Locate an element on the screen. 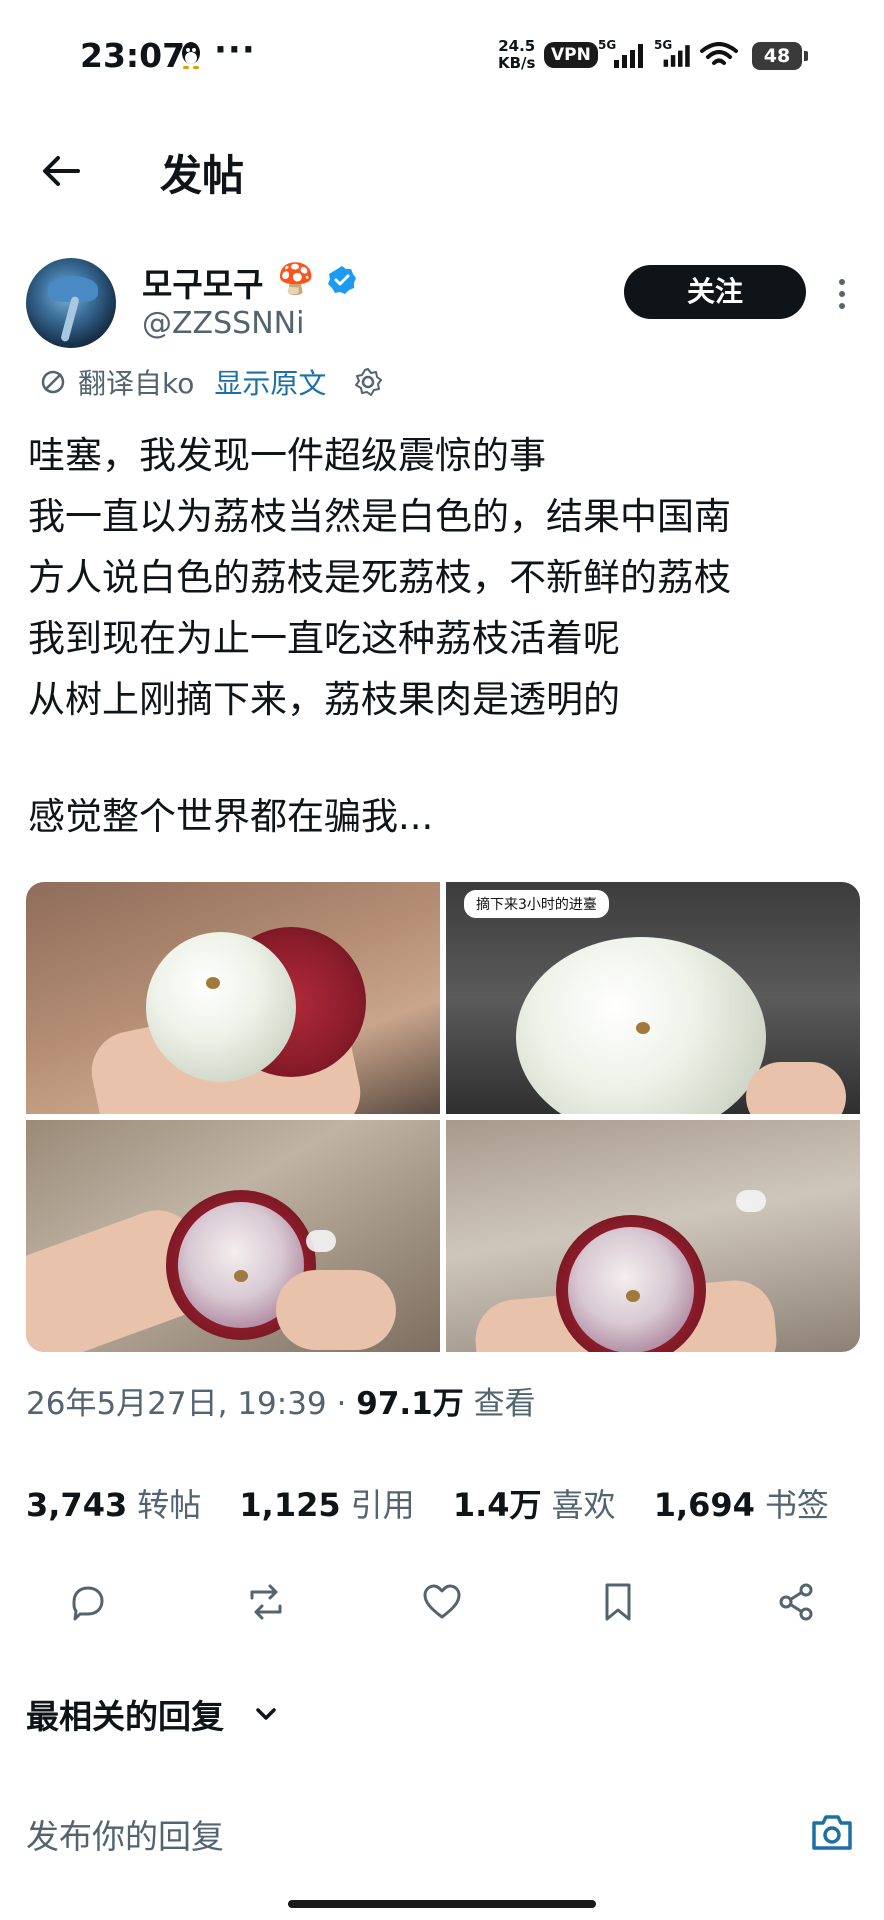 The height and width of the screenshot is (1920, 884). retweet-icon is located at coordinates (266, 1602).